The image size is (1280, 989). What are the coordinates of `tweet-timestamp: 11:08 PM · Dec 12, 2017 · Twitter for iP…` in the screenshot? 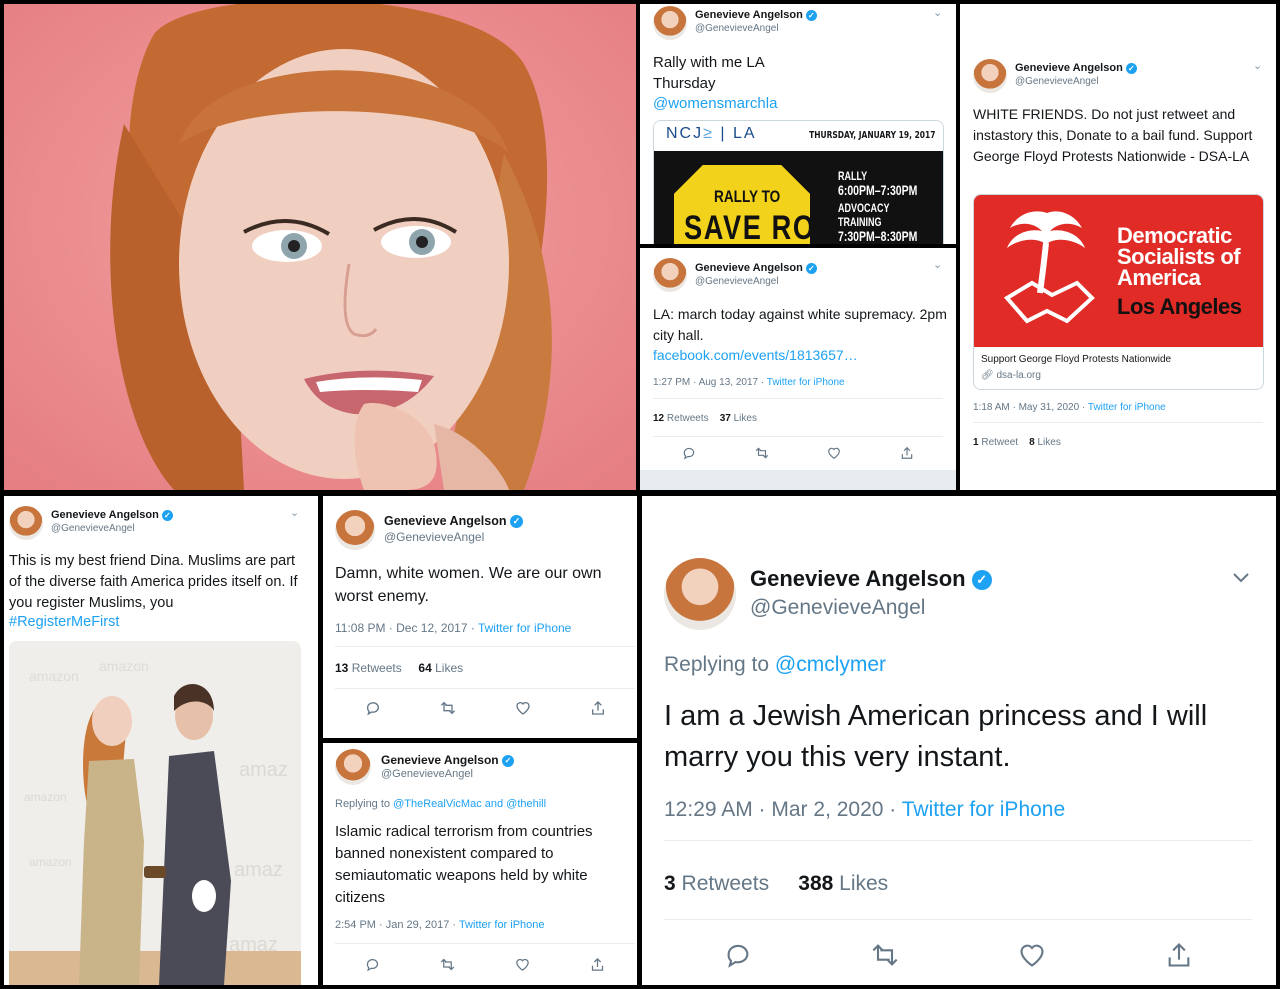 It's located at (453, 628).